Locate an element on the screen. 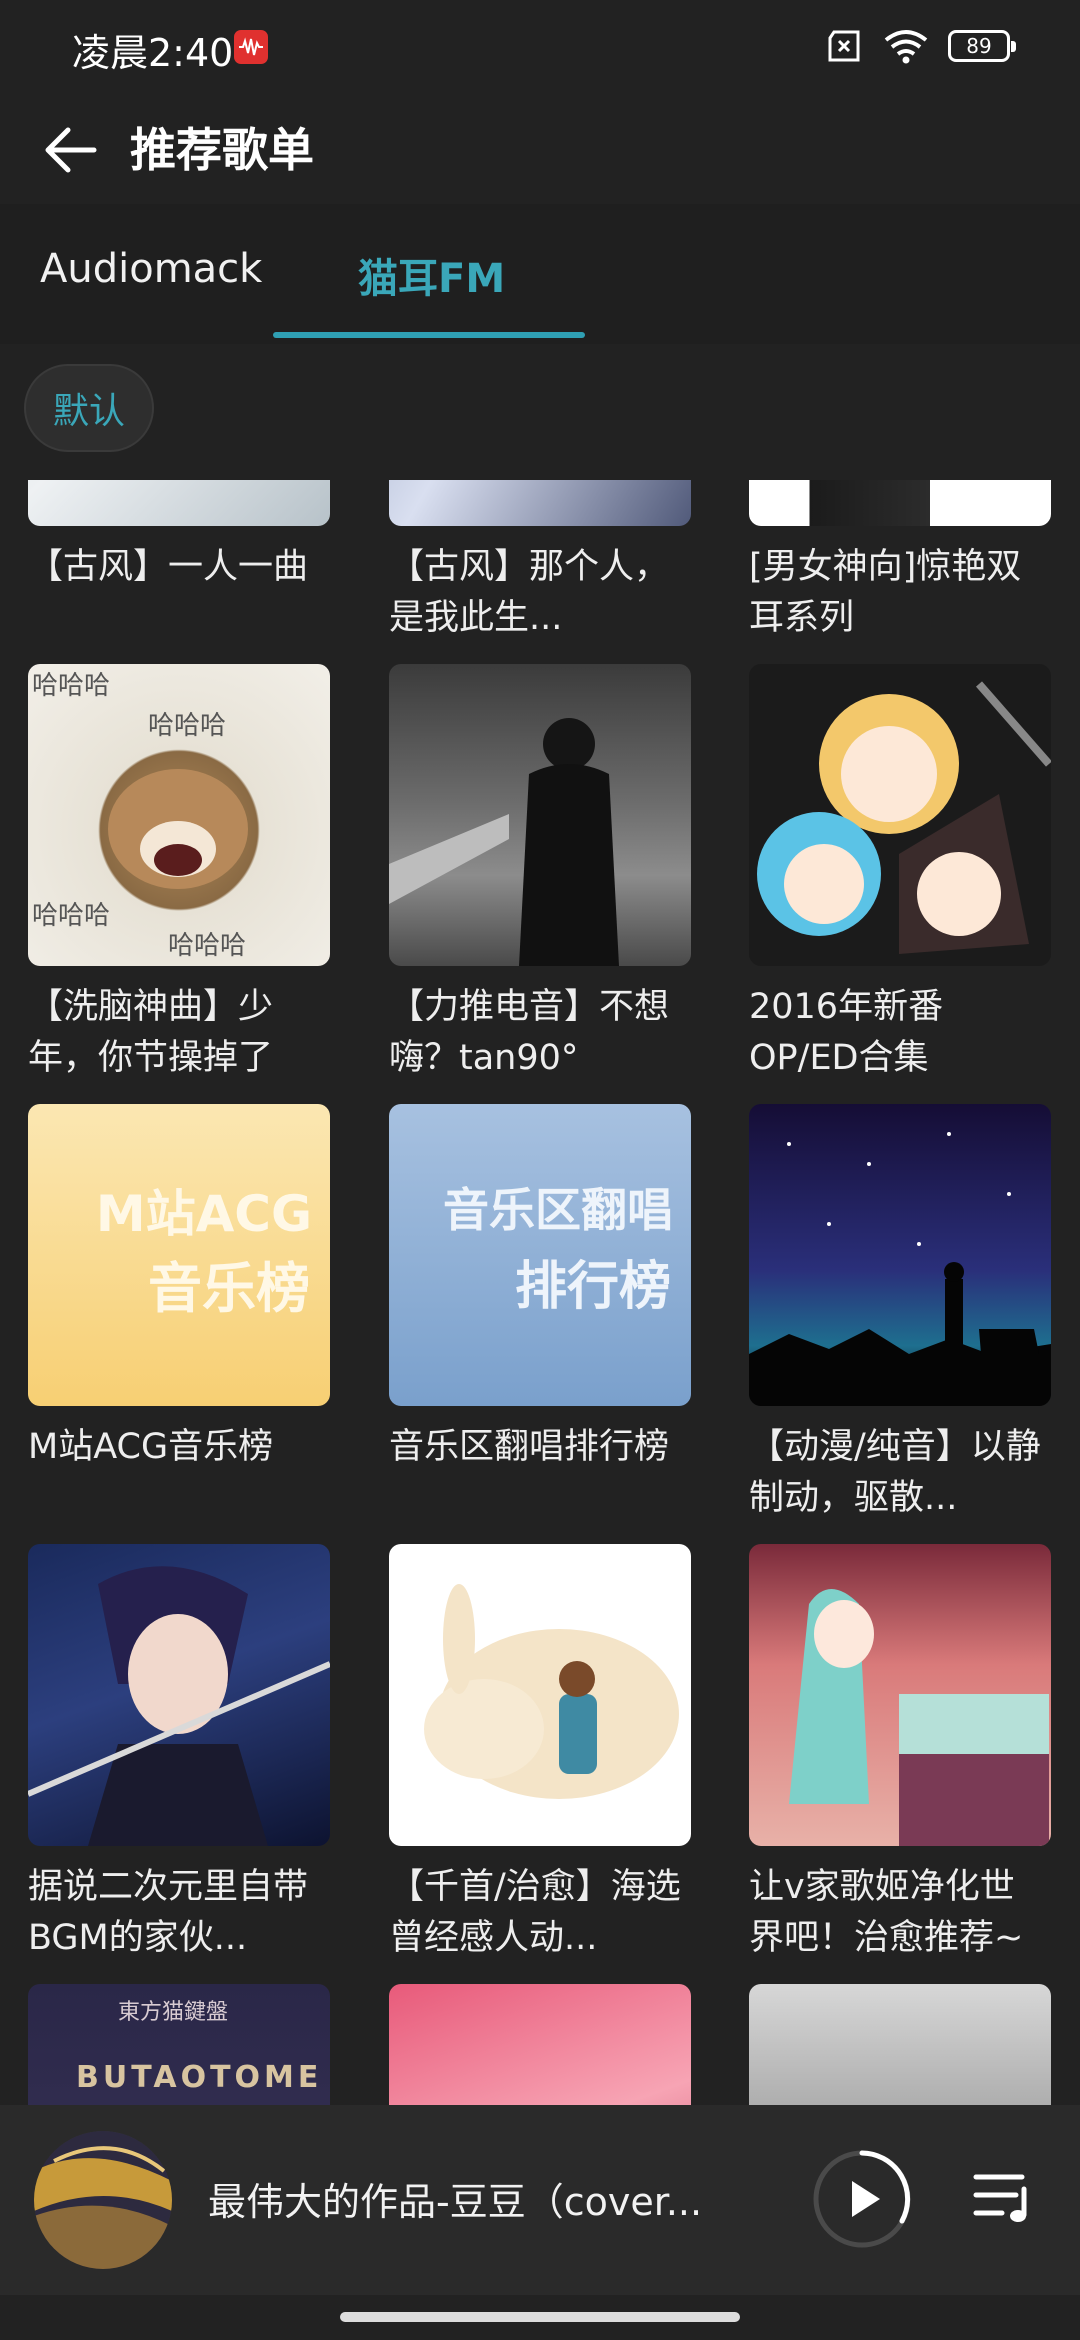 The width and height of the screenshot is (1080, 2340). status-bar: 凌晨2:40 89 is located at coordinates (540, 48).